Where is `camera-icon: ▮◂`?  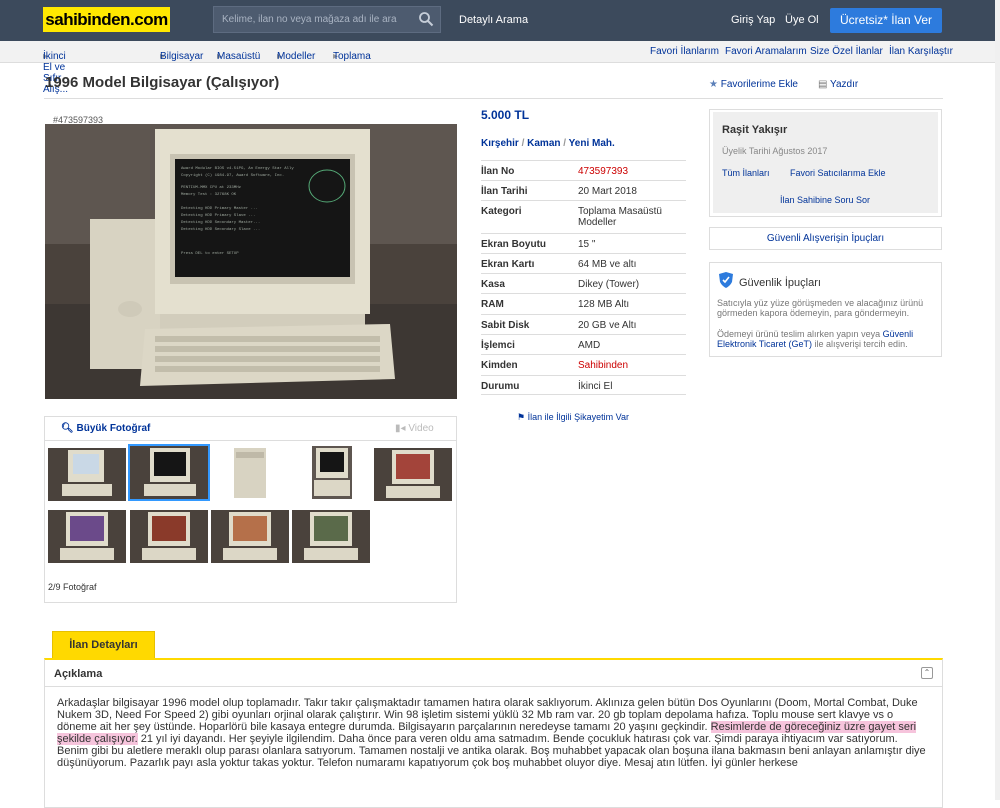
camera-icon: ▮◂ is located at coordinates (402, 428).